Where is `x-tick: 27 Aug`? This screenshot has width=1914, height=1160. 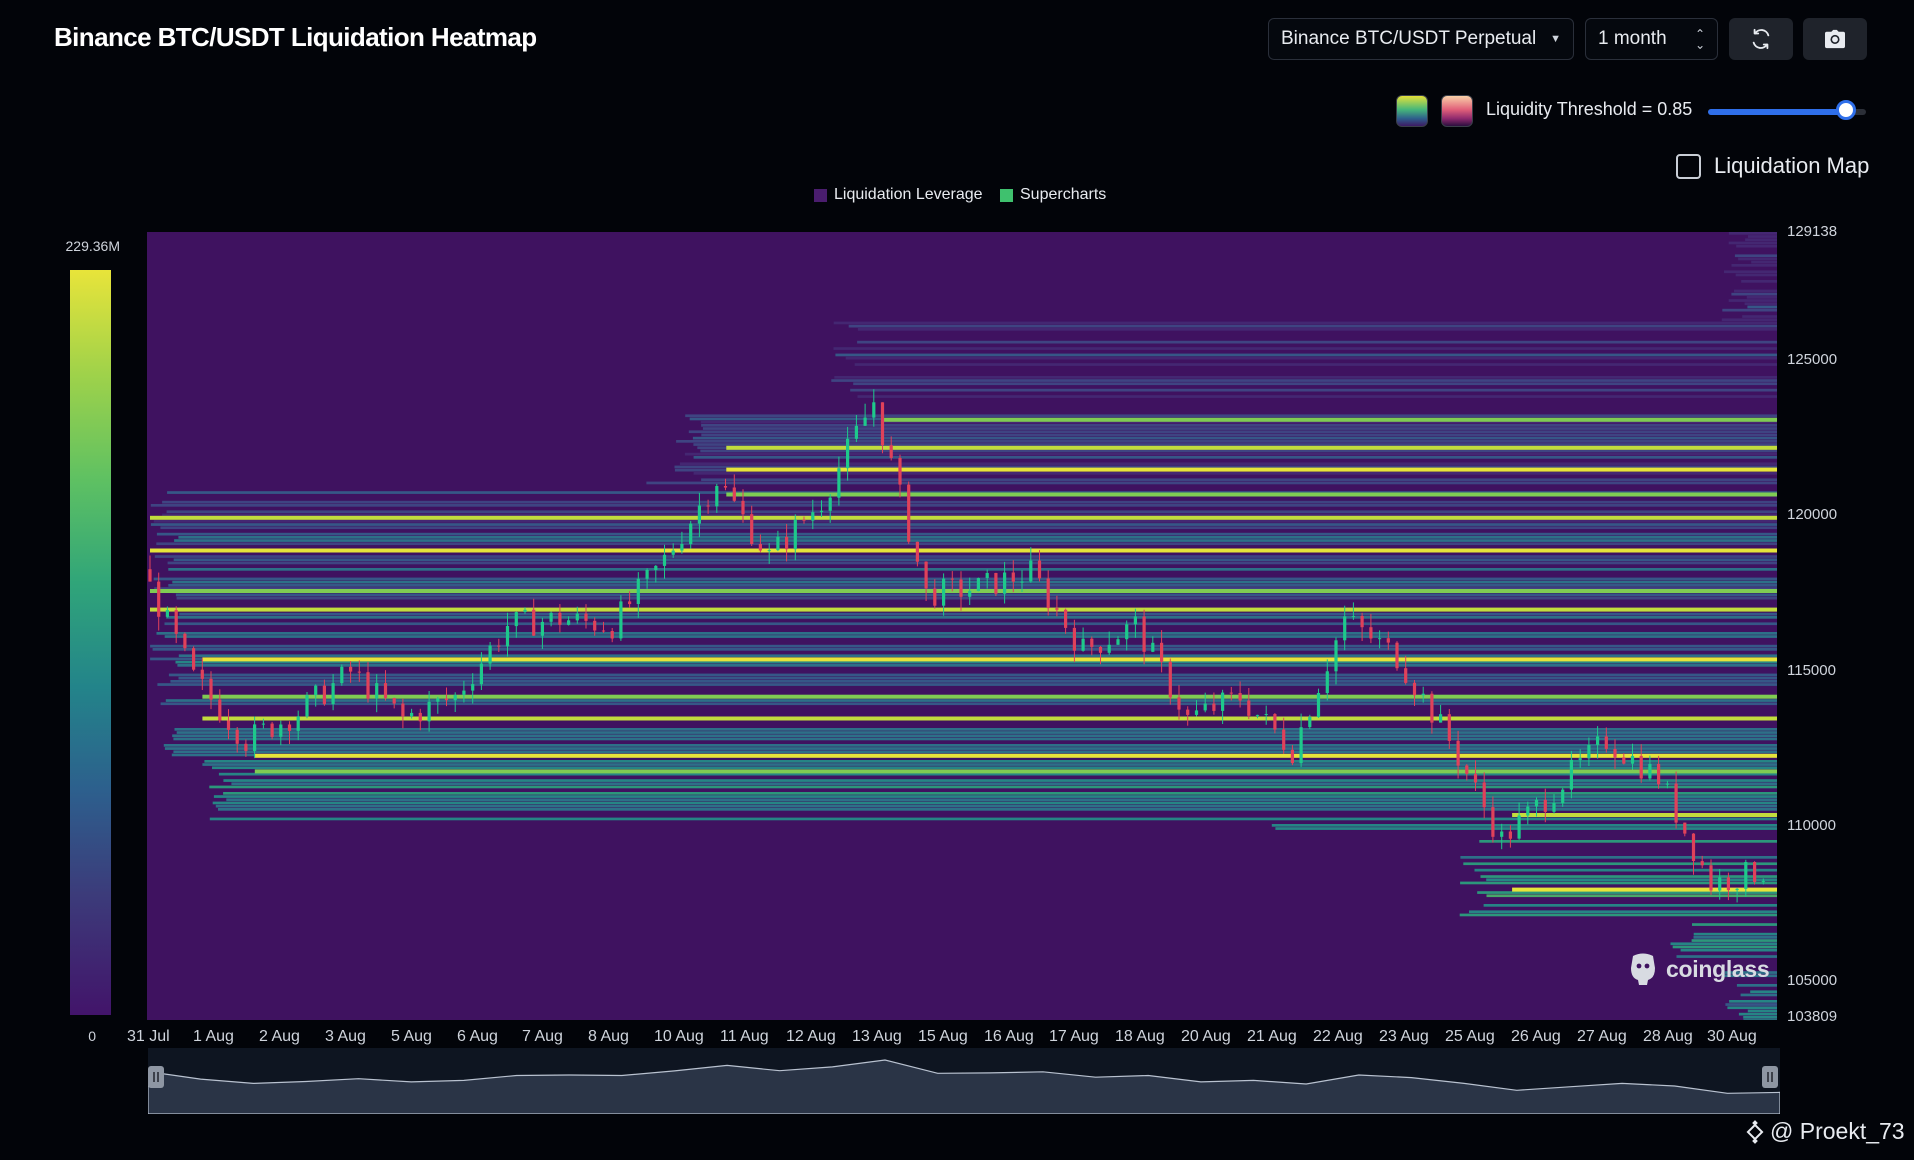 x-tick: 27 Aug is located at coordinates (1602, 1036).